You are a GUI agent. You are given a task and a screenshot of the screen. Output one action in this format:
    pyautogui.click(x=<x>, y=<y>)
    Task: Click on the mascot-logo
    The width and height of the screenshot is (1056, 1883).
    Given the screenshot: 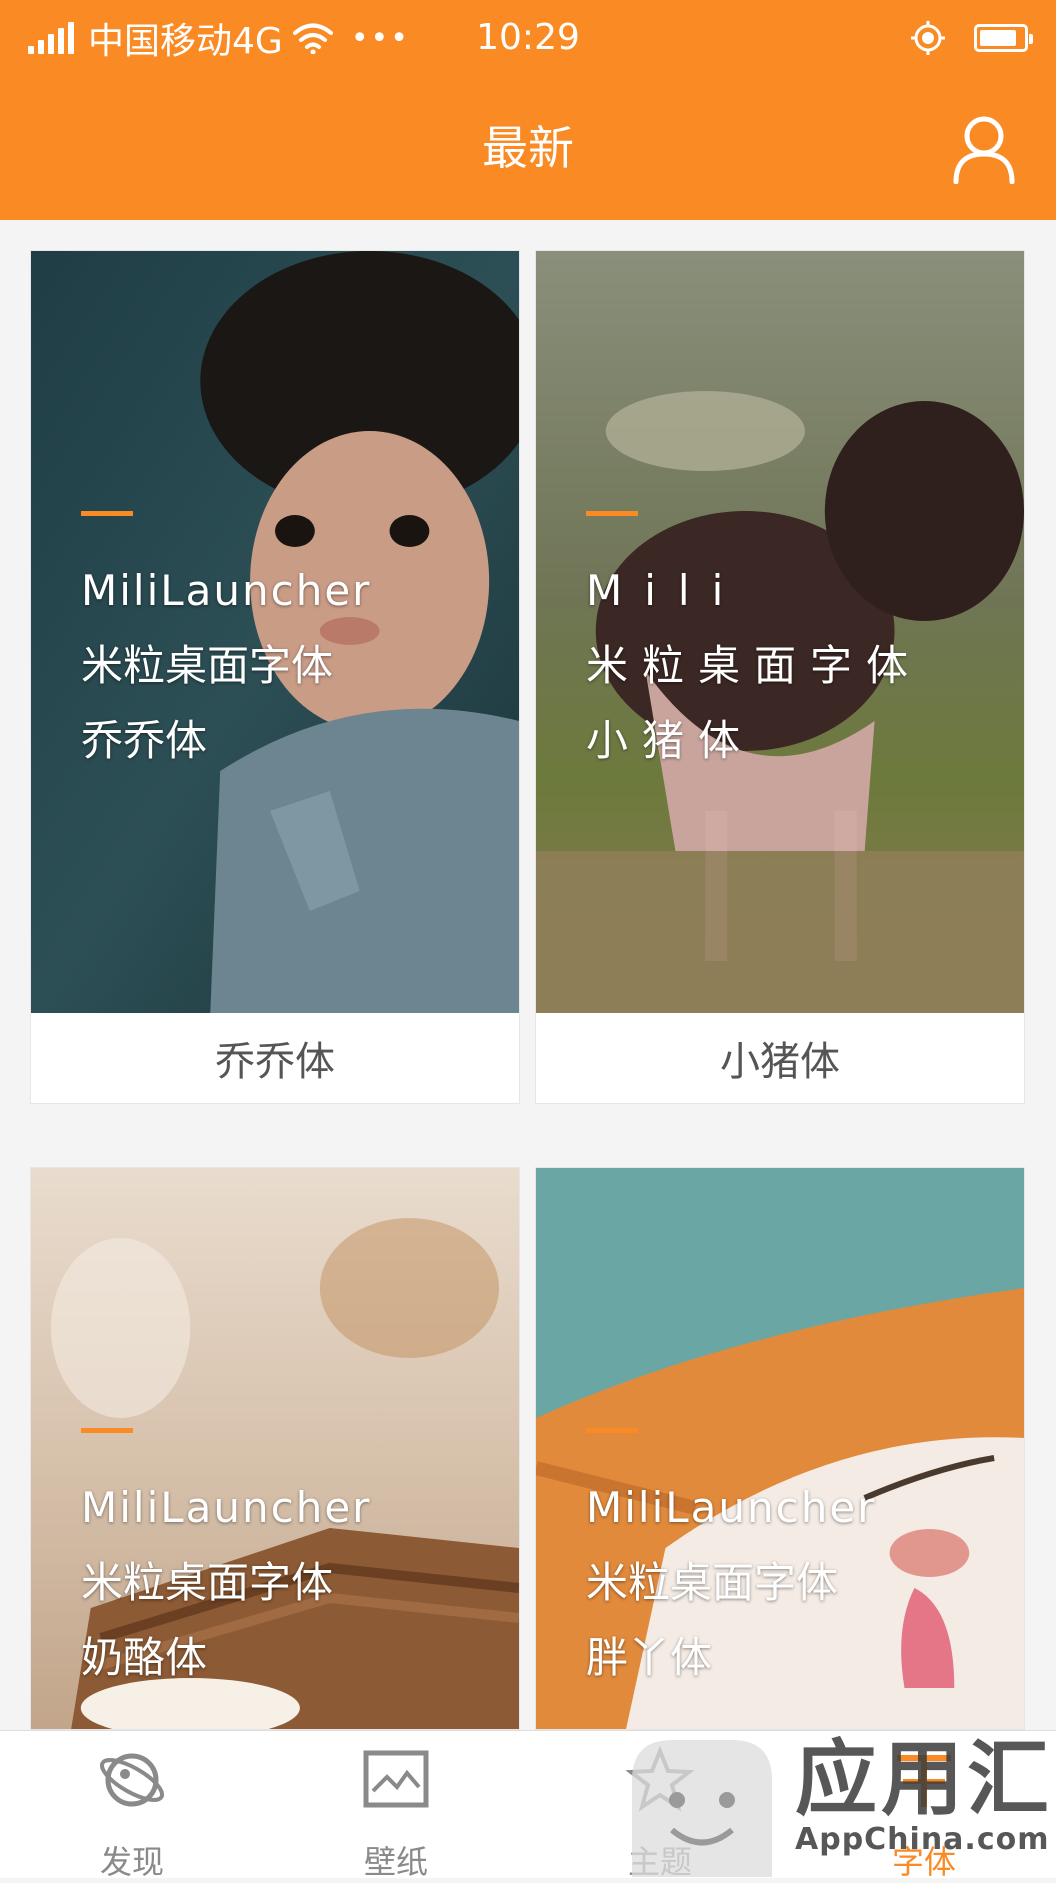 What is the action you would take?
    pyautogui.click(x=702, y=1808)
    